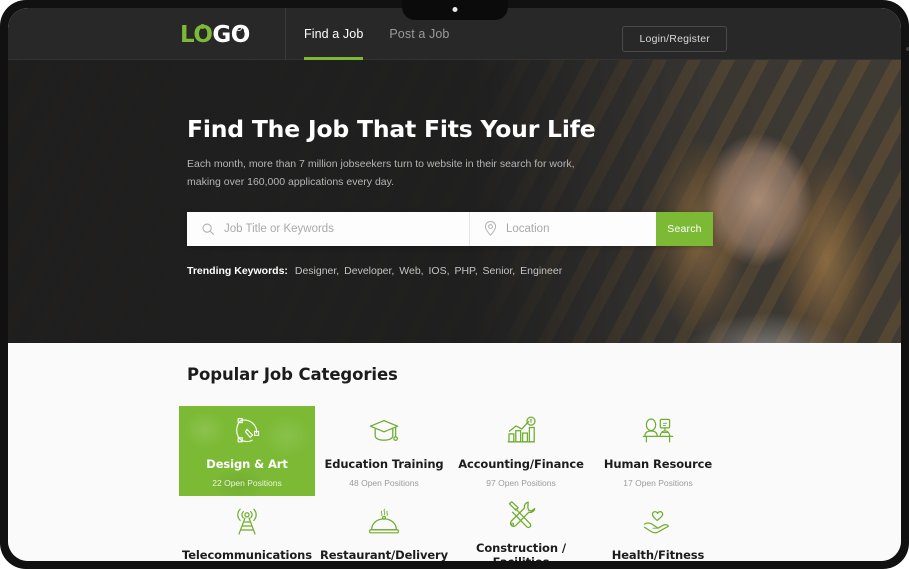  Describe the element at coordinates (658, 554) in the screenshot. I see `category-label: Health/Fitness` at that location.